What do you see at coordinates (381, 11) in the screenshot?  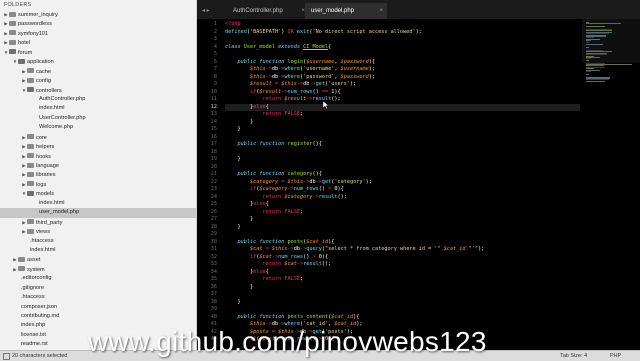 I see `close-icon: ×` at bounding box center [381, 11].